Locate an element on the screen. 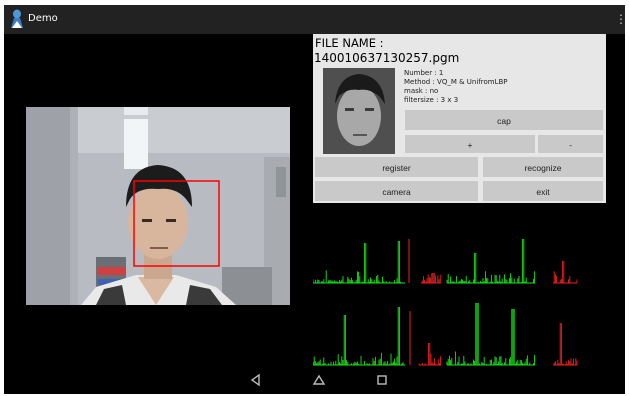  info-number: Number : 1 is located at coordinates (424, 73).